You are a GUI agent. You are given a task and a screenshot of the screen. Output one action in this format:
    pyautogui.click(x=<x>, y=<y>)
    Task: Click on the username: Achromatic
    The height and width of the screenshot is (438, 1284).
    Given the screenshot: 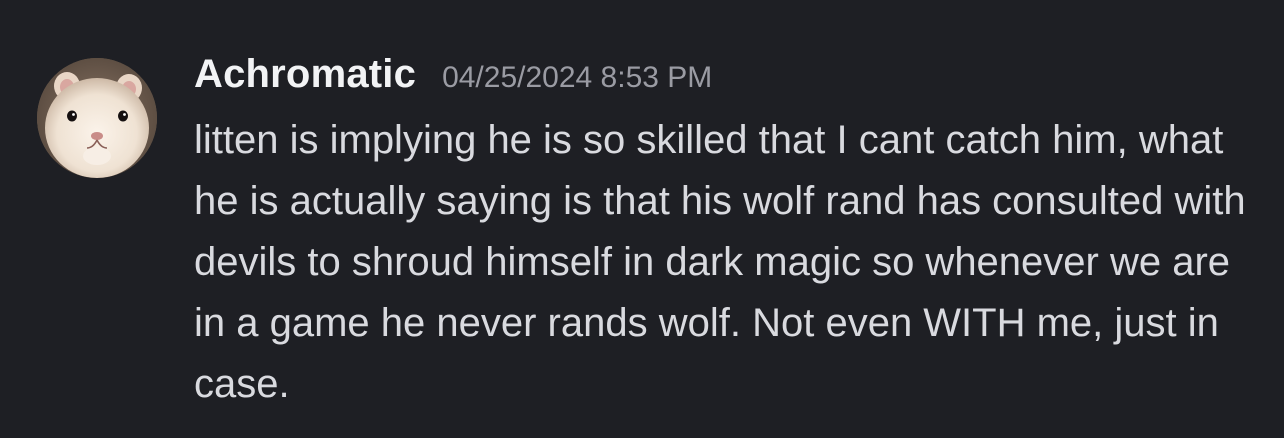 What is the action you would take?
    pyautogui.click(x=305, y=74)
    